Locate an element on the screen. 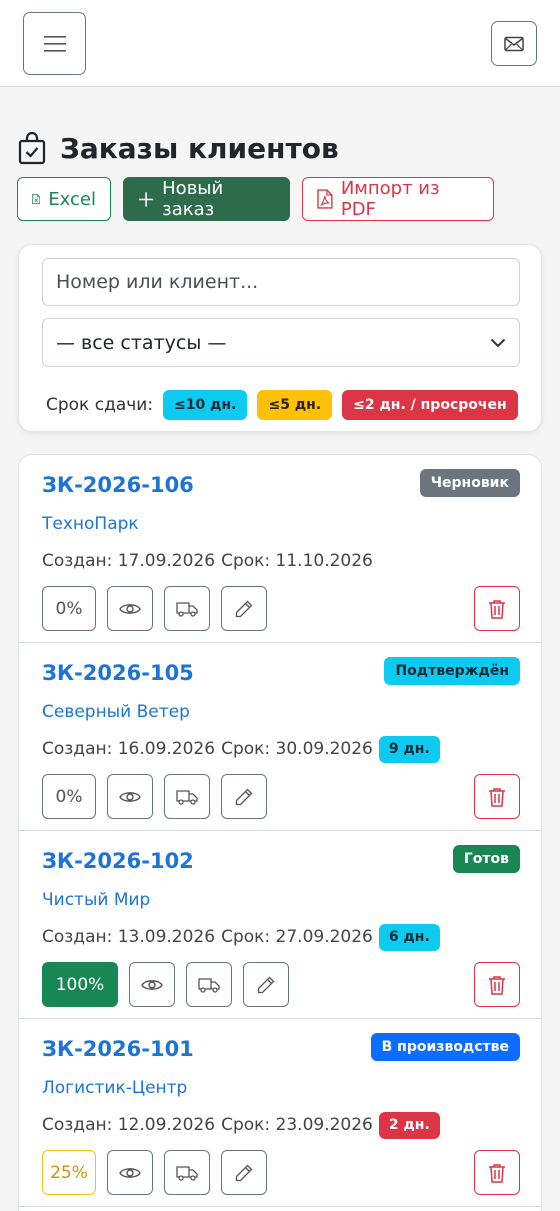 Image resolution: width=560 pixels, height=1211 pixels. deadline-label: Срок сдачи: is located at coordinates (100, 405).